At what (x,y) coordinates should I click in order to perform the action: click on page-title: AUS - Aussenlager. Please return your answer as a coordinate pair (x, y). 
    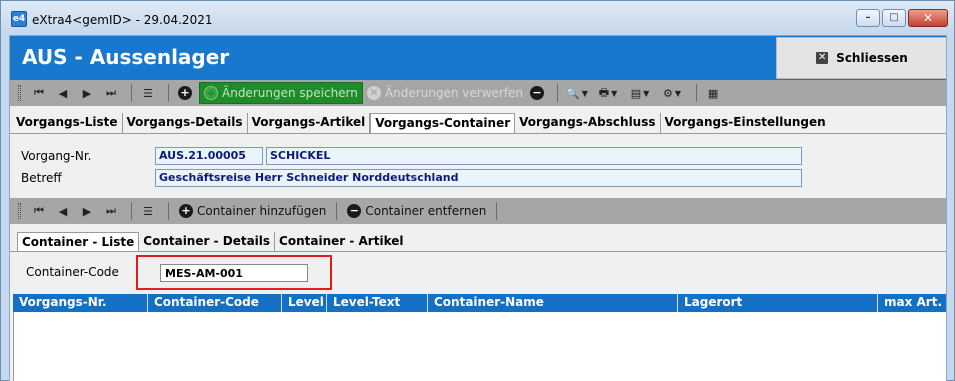
    Looking at the image, I should click on (126, 57).